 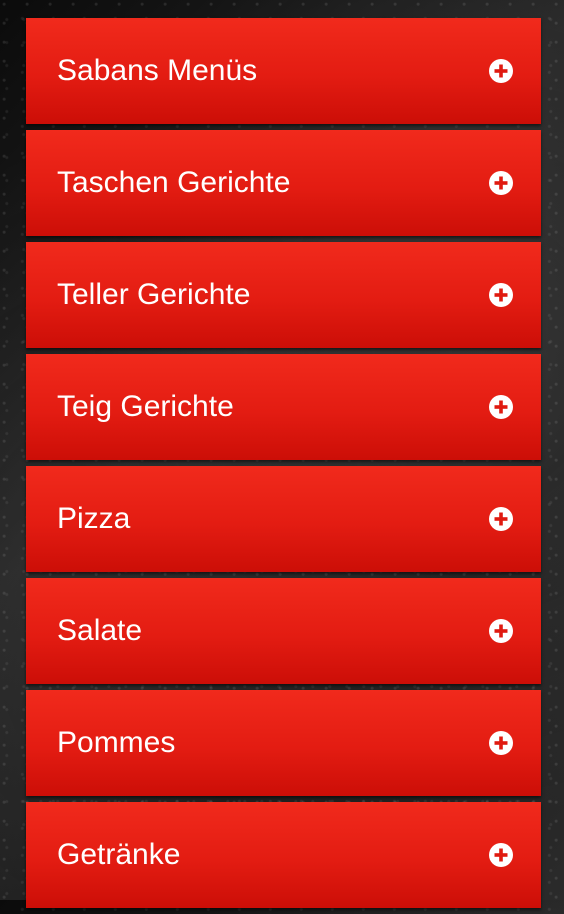 What do you see at coordinates (283, 407) in the screenshot?
I see `menu-item-teig-gerichte: Teig Gerichte` at bounding box center [283, 407].